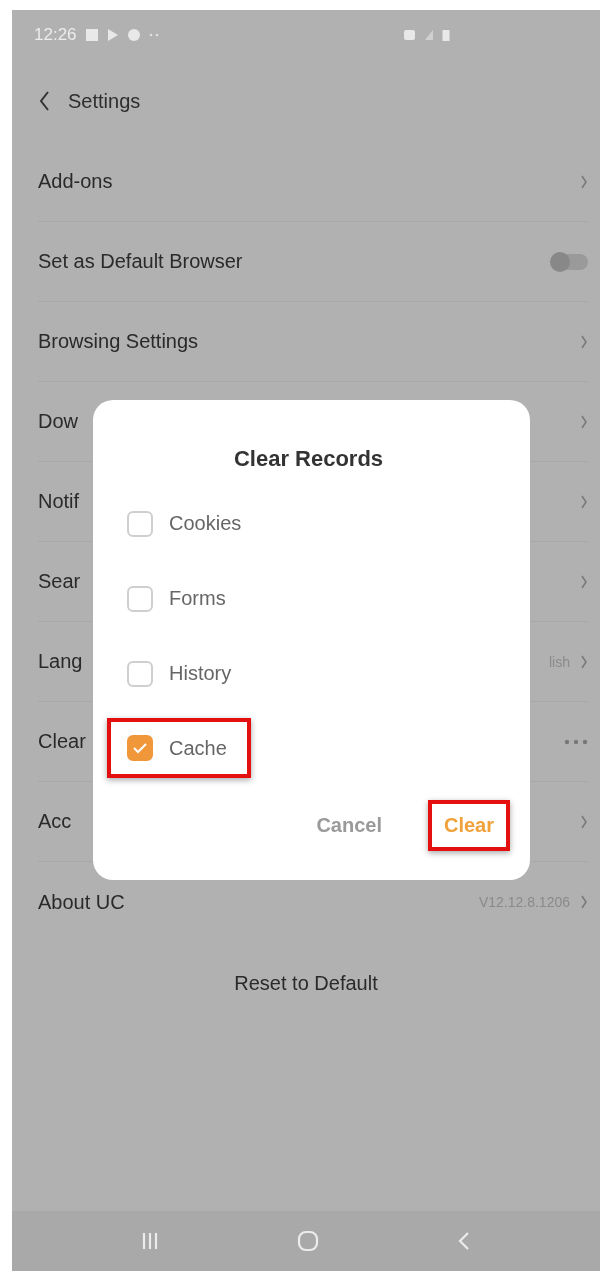 The width and height of the screenshot is (600, 1271). What do you see at coordinates (570, 261) in the screenshot?
I see `toggle-switch` at bounding box center [570, 261].